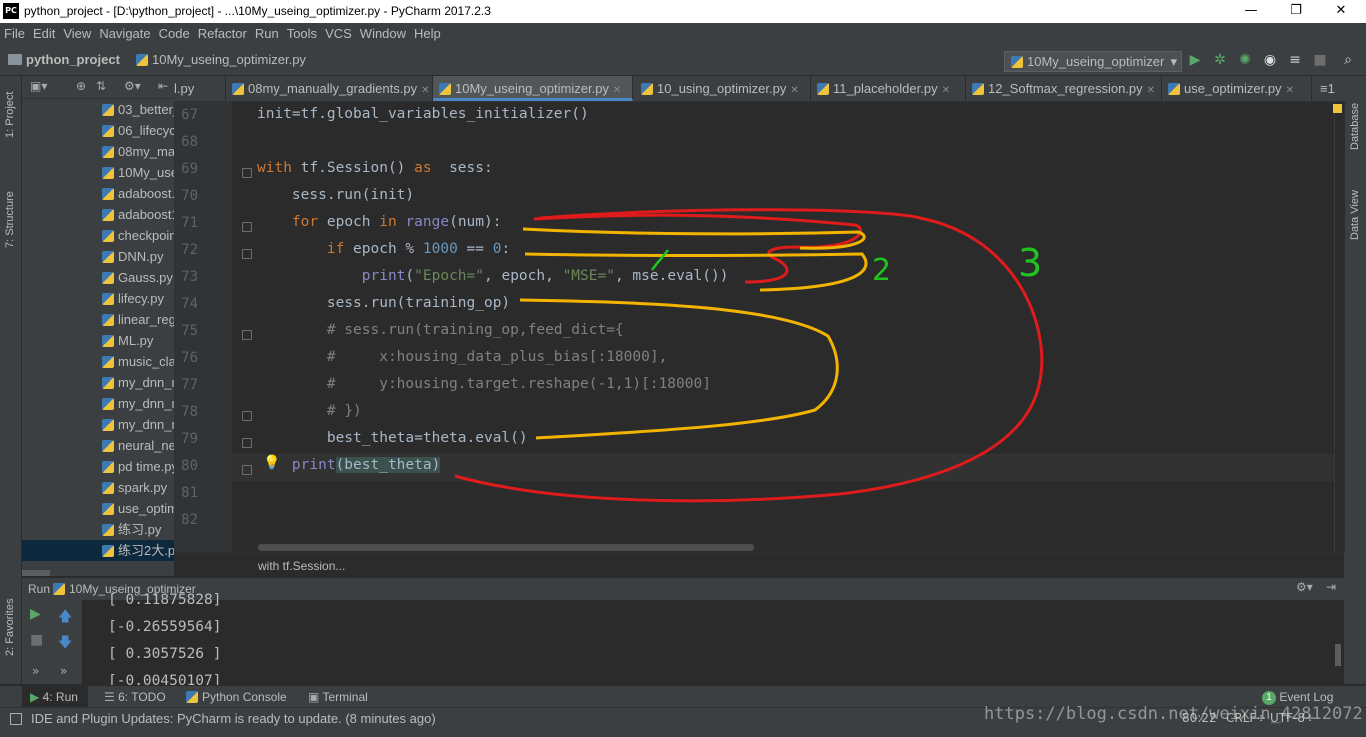 This screenshot has width=1366, height=737. Describe the element at coordinates (138, 109) in the screenshot. I see `project-tree-item: 03_better_se` at that location.